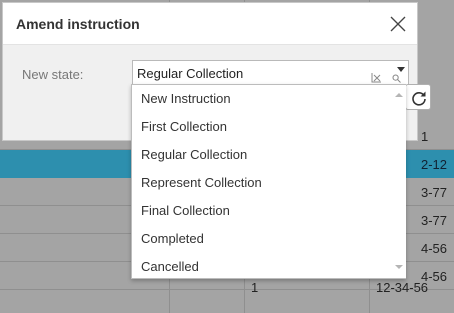 The height and width of the screenshot is (313, 454). What do you see at coordinates (434, 248) in the screenshot?
I see `table-cell: 4-56` at bounding box center [434, 248].